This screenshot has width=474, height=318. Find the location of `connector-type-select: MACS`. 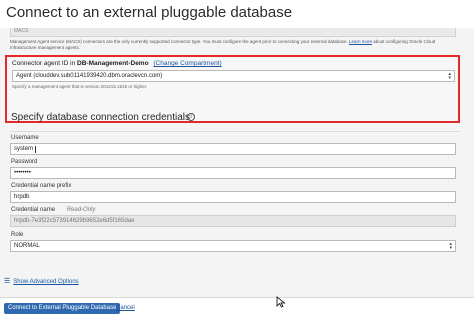

connector-type-select: MACS is located at coordinates (233, 32).